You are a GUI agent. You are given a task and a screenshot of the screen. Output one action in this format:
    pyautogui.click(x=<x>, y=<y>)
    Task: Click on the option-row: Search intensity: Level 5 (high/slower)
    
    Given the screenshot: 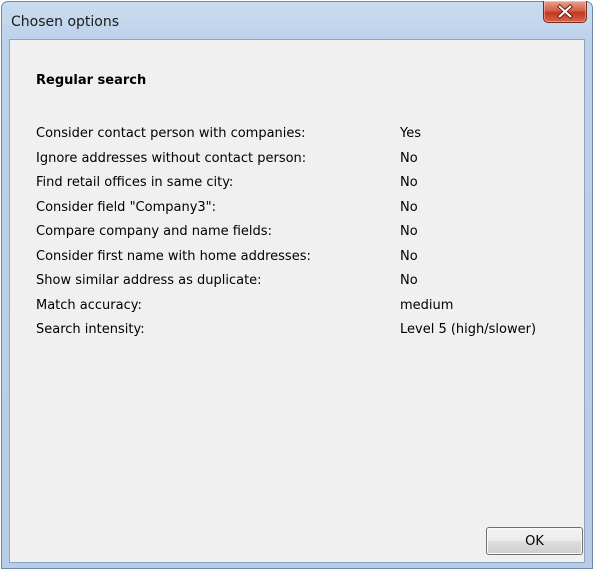 What is the action you would take?
    pyautogui.click(x=306, y=334)
    